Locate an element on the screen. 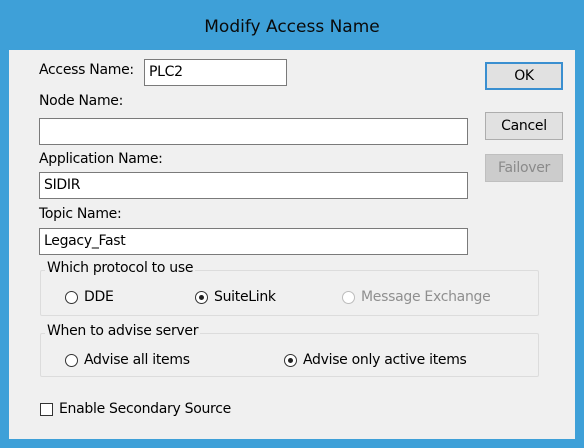 Image resolution: width=584 pixels, height=448 pixels. advise-radio-all-items: Advise all items is located at coordinates (127, 360).